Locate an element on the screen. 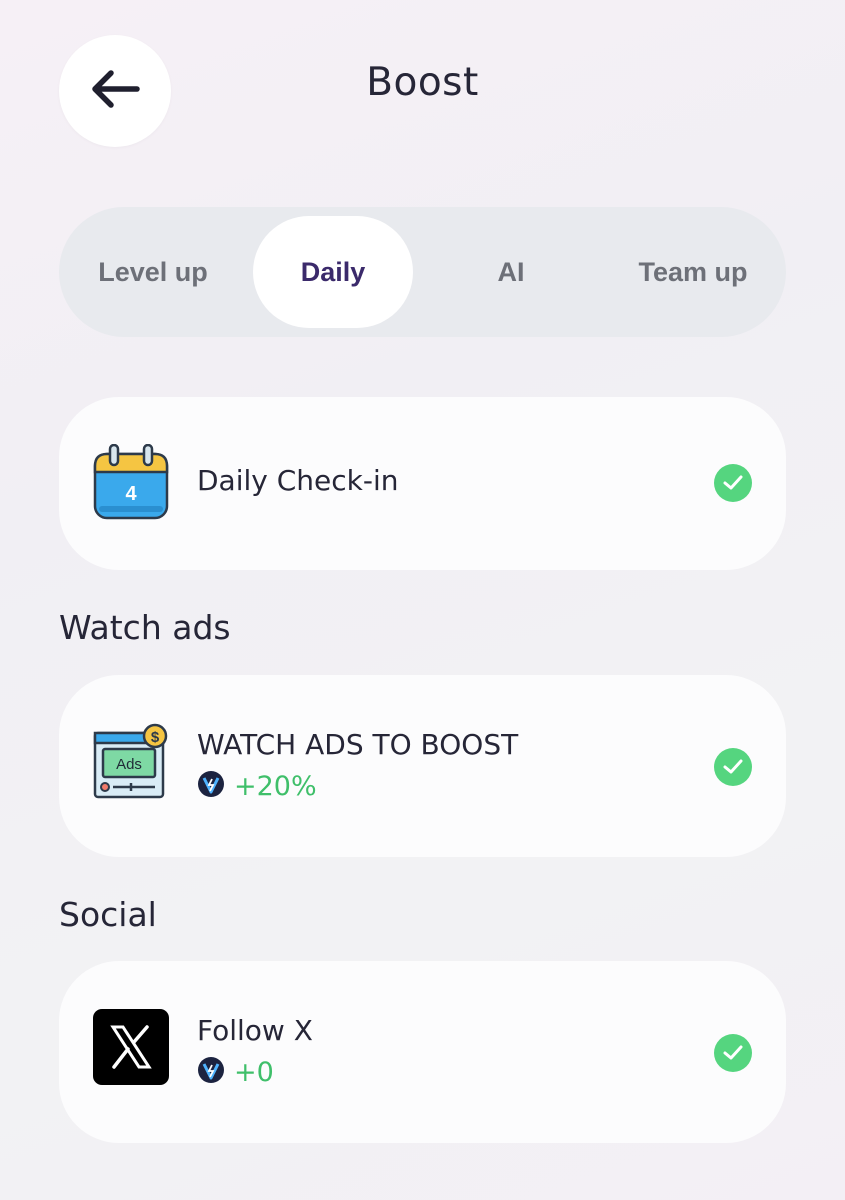  tab-daily: Daily is located at coordinates (333, 272).